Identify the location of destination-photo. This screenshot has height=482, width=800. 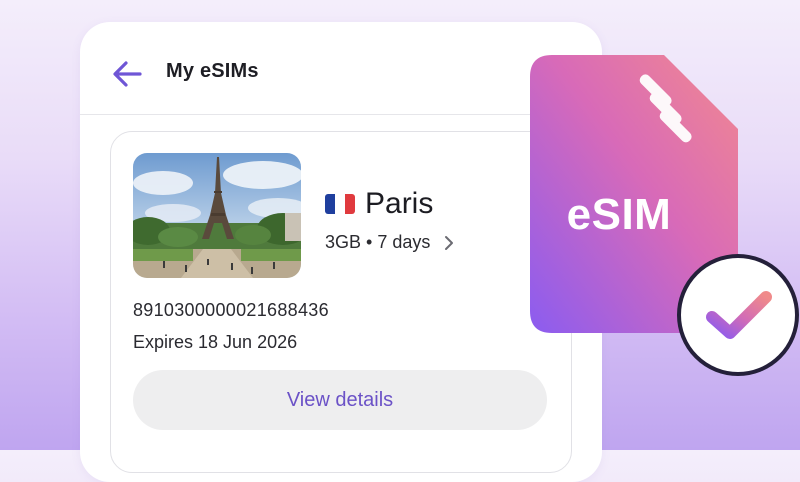
(217, 215).